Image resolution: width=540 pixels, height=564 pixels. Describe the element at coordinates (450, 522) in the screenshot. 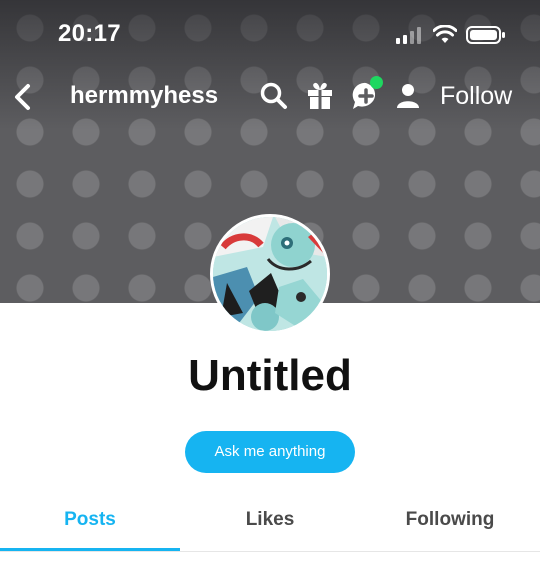

I see `tab-following: Following` at that location.